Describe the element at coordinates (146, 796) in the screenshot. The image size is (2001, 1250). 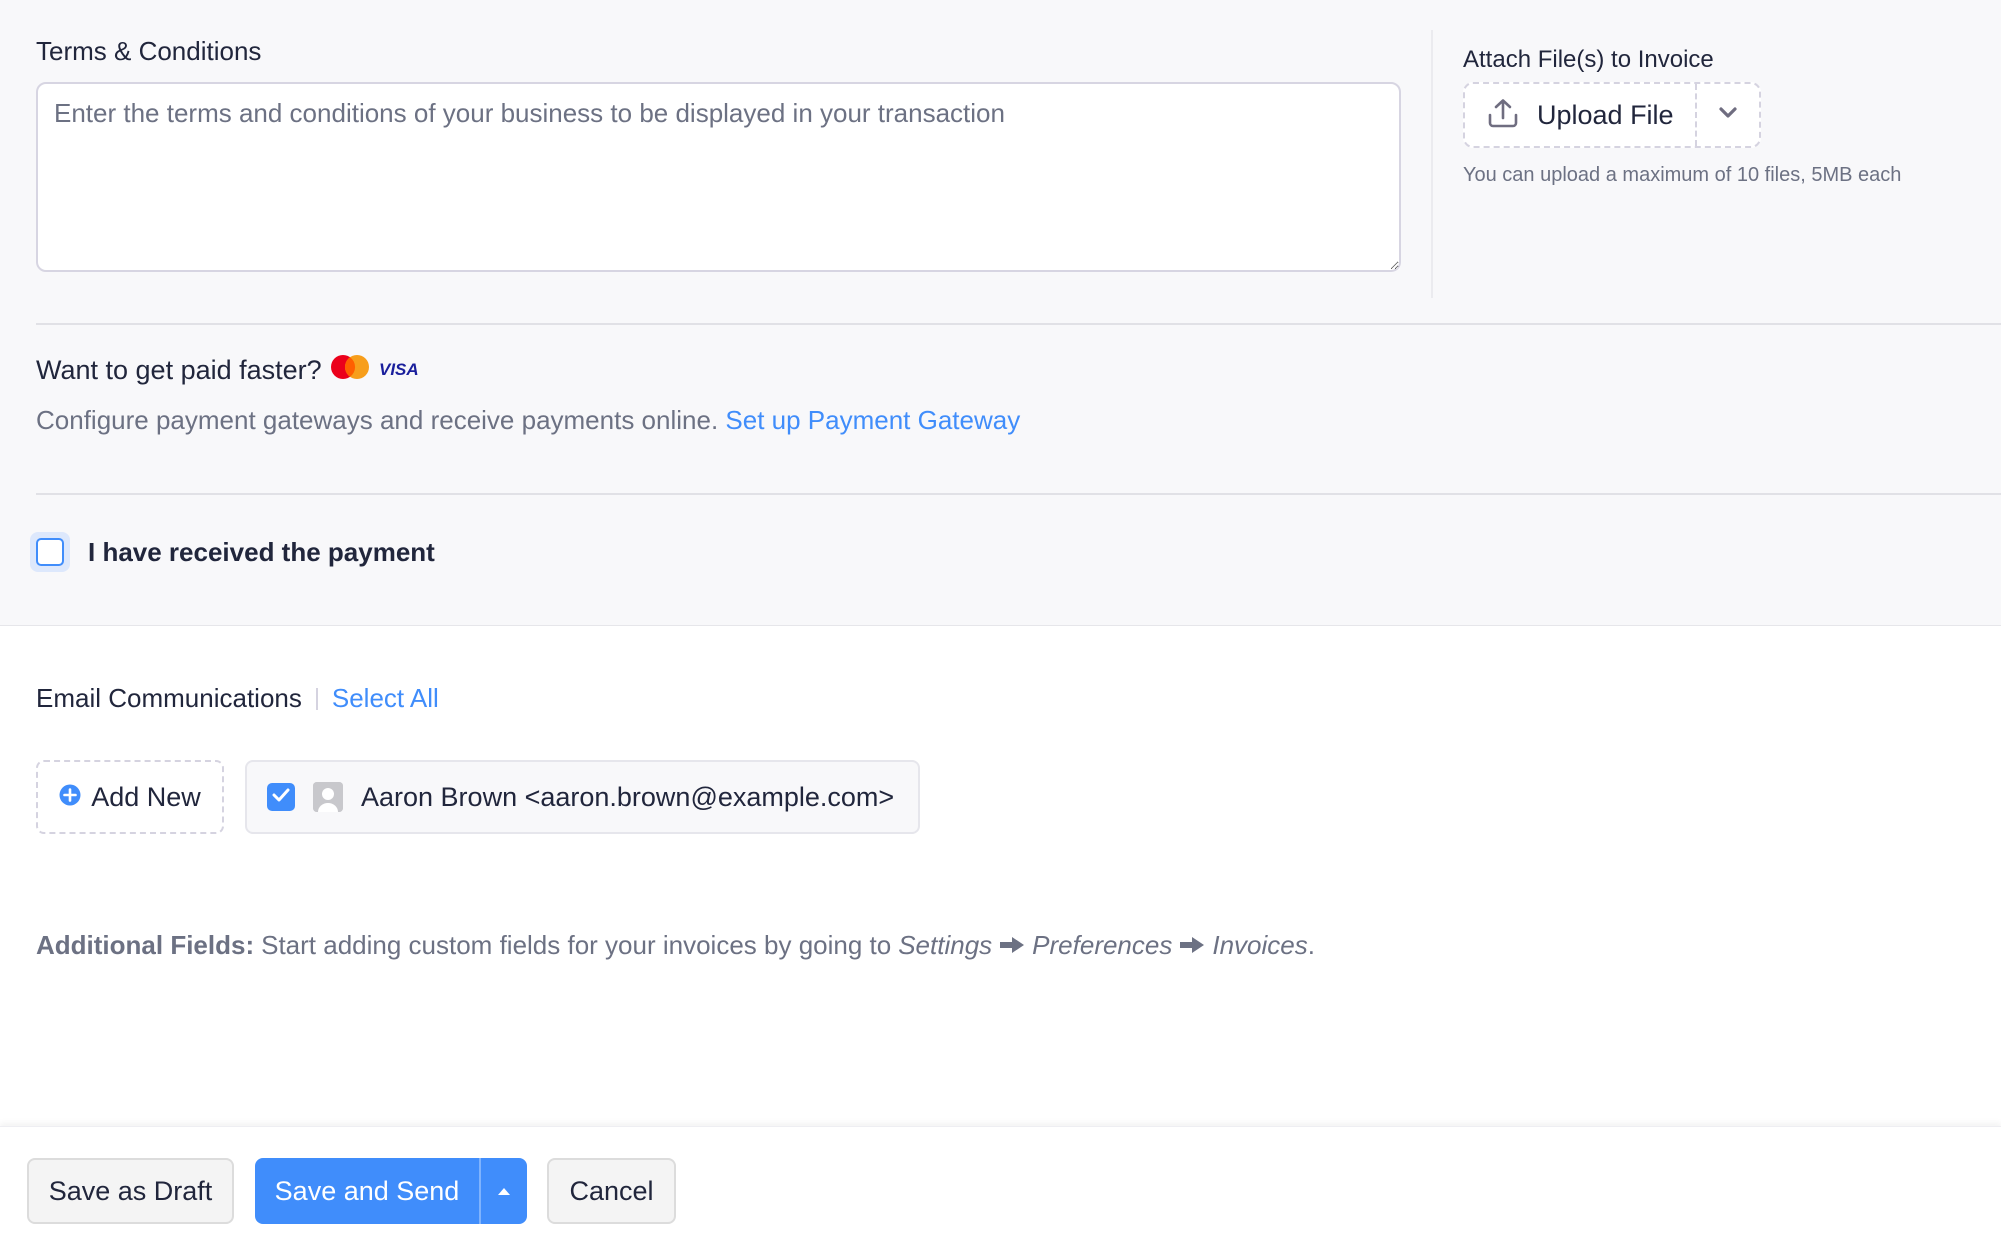
I see `add-new-label: Add New` at that location.